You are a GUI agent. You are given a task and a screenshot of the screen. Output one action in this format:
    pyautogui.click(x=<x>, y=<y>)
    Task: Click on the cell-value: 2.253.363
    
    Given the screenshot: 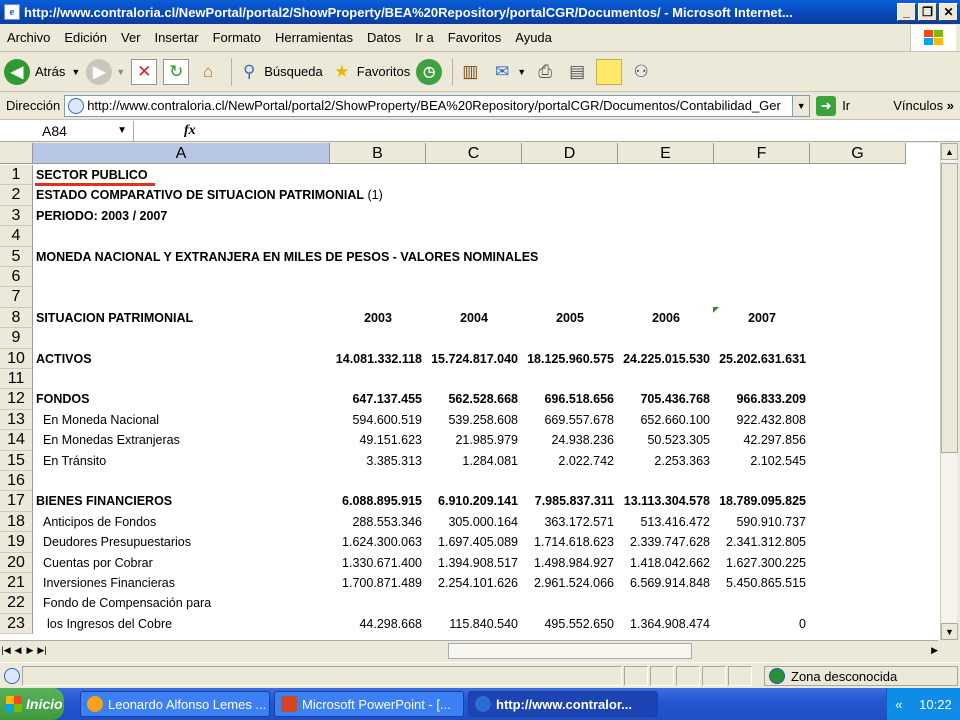 What is the action you would take?
    pyautogui.click(x=666, y=461)
    